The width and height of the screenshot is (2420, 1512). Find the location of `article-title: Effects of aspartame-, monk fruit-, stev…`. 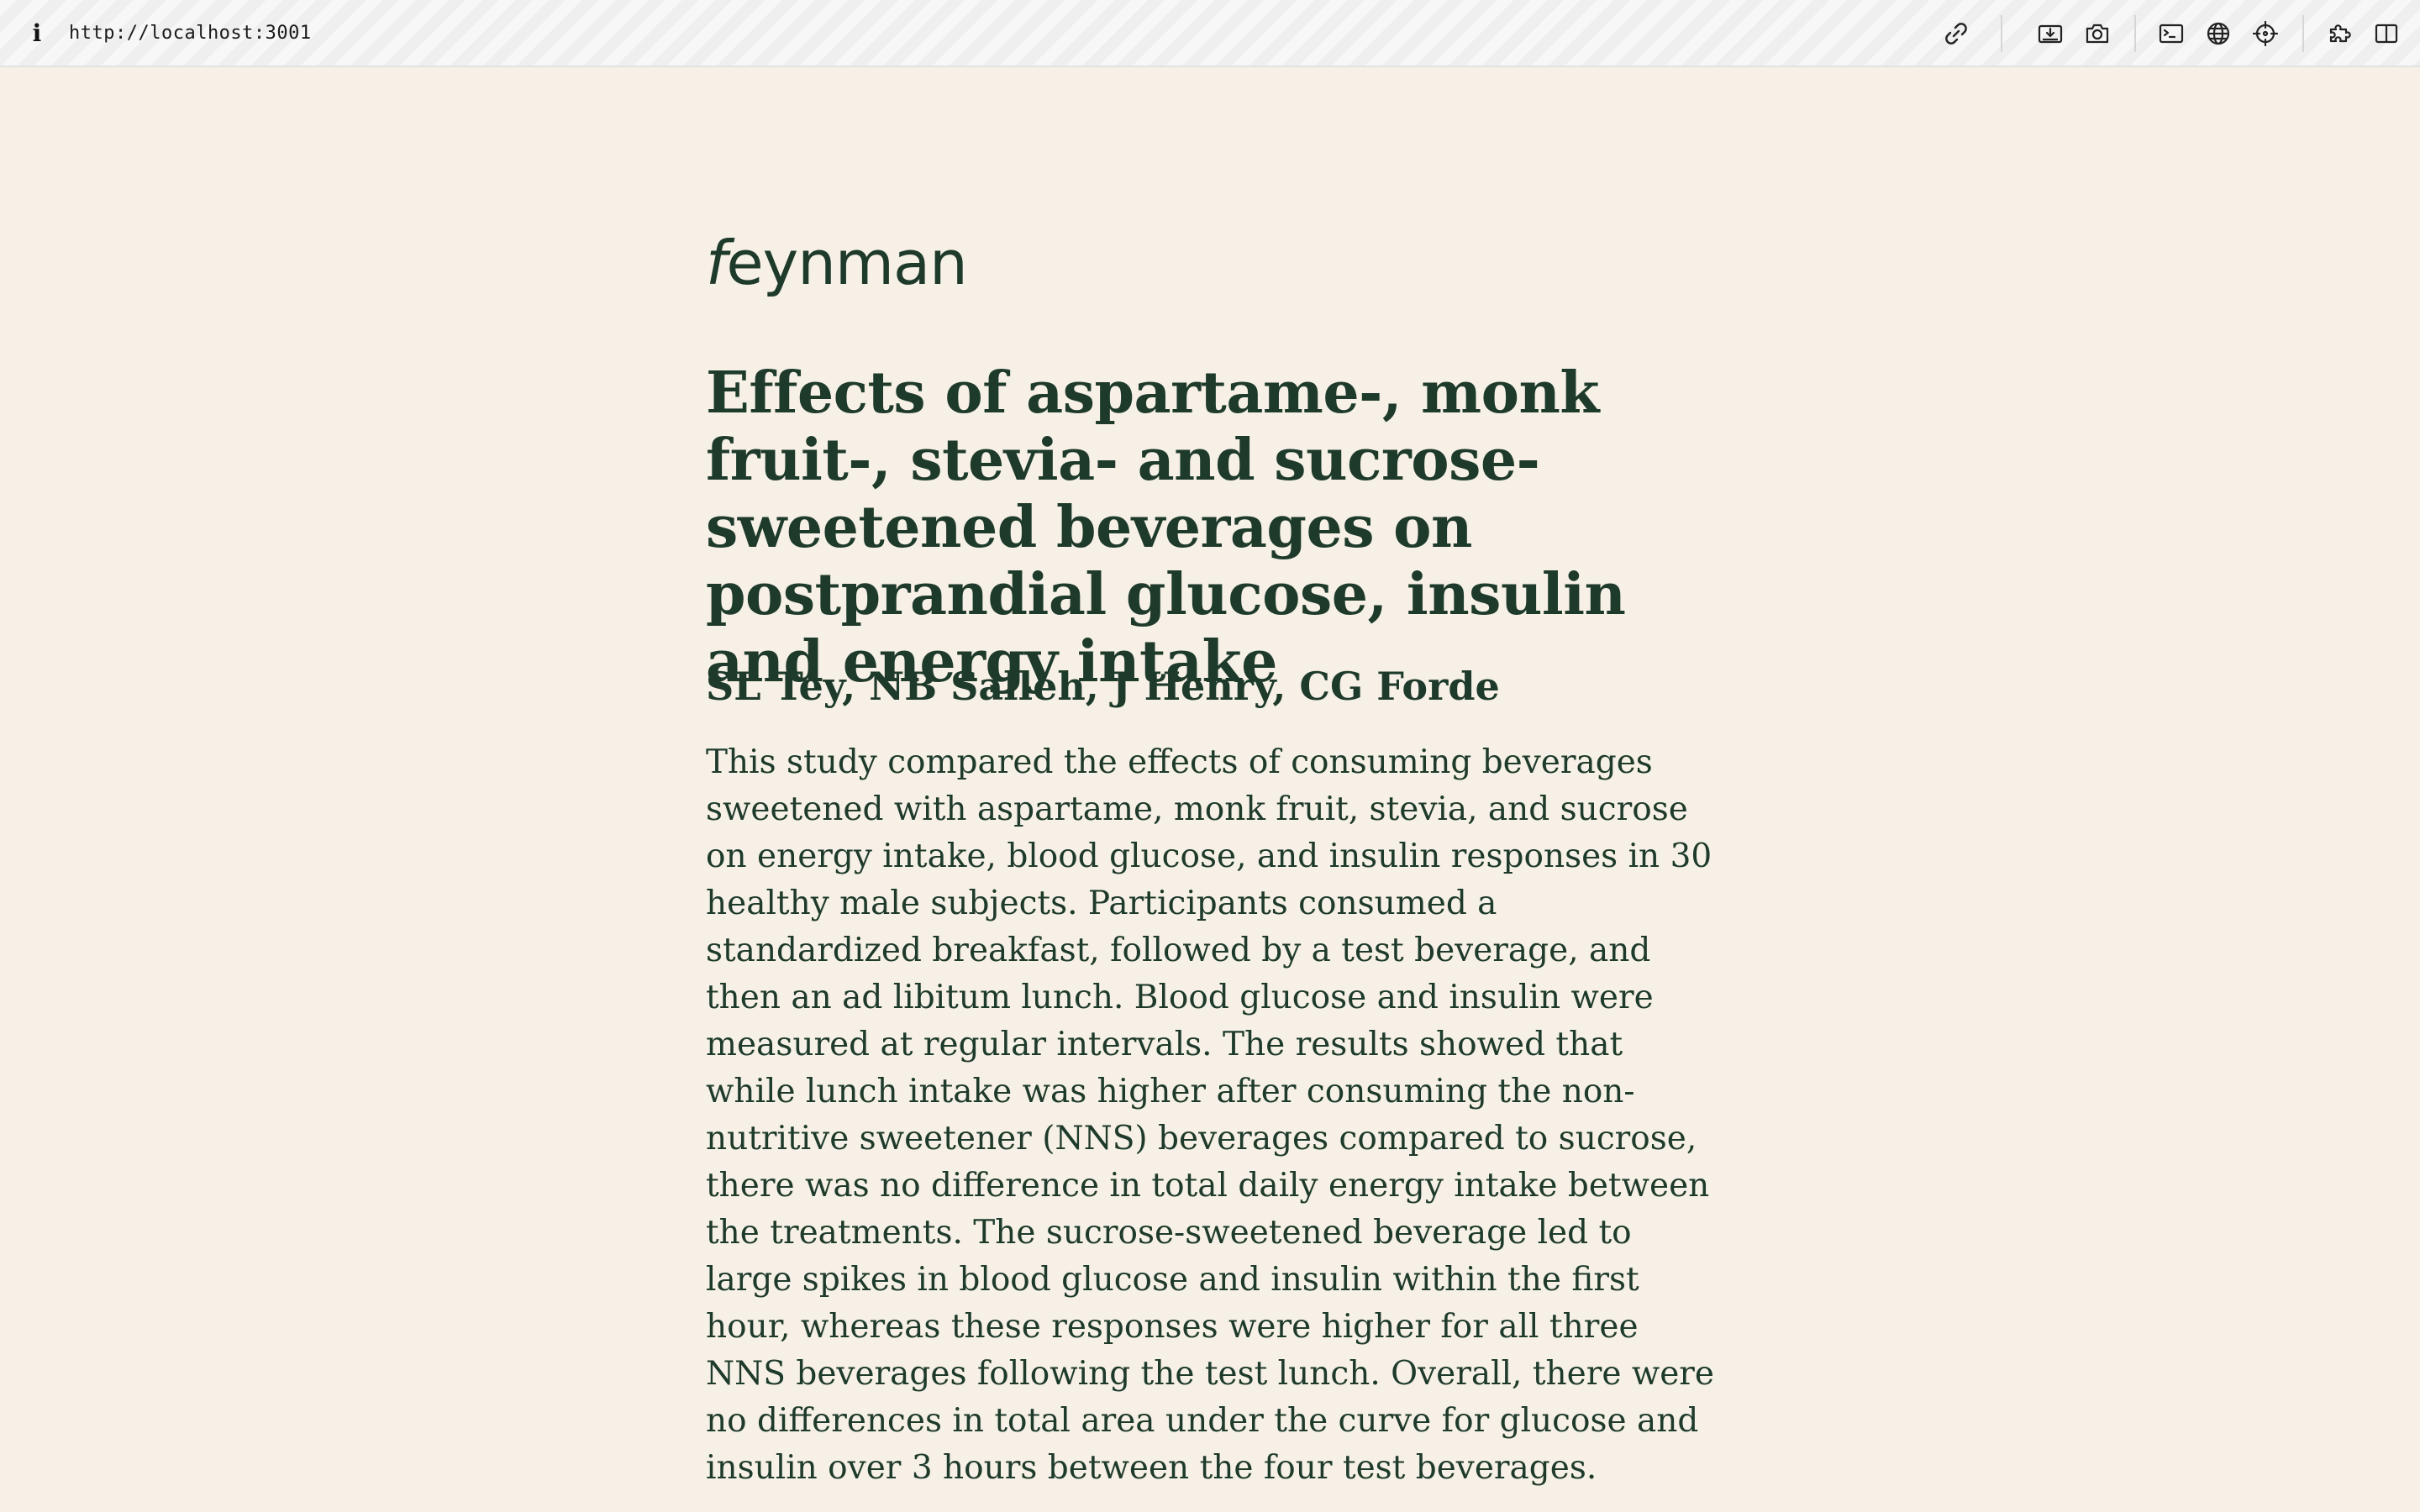

article-title: Effects of aspartame-, monk fruit-, stev… is located at coordinates (1166, 528).